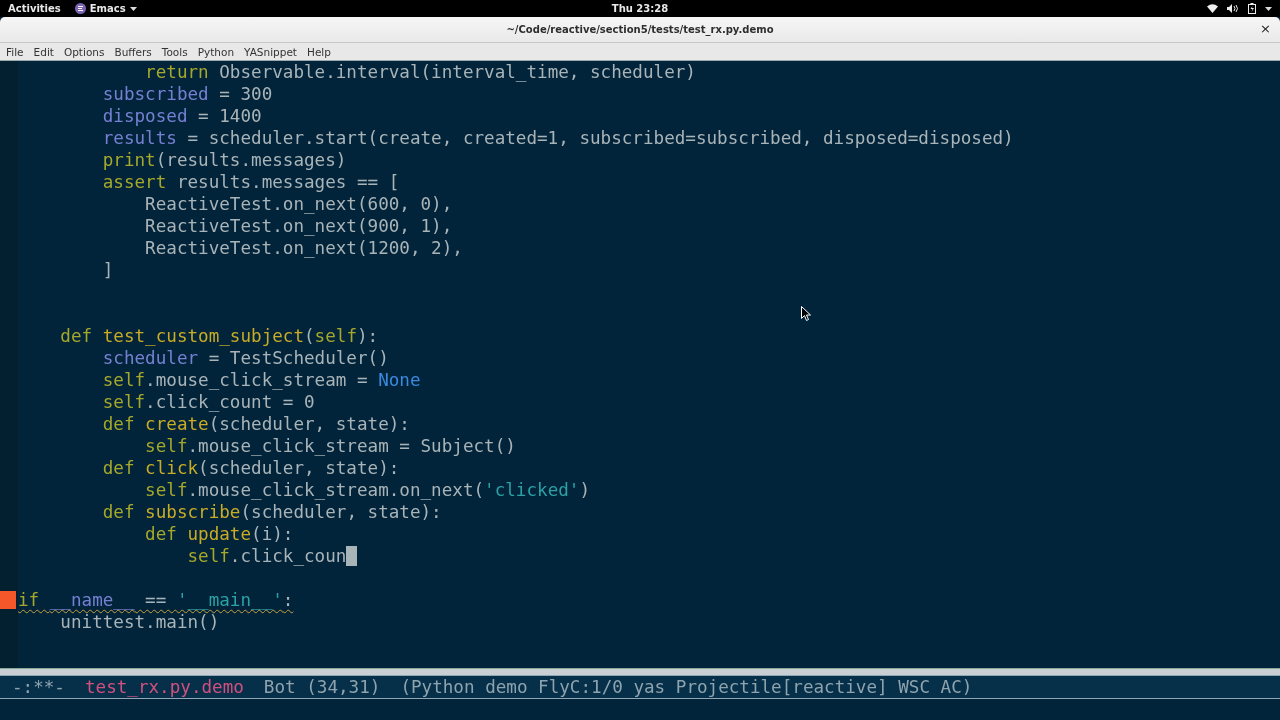 Image resolution: width=1280 pixels, height=720 pixels. Describe the element at coordinates (686, 687) in the screenshot. I see `mode-list: (Python demo FlyC:1/0 yas Projectile[reactive] WSC AC)` at that location.